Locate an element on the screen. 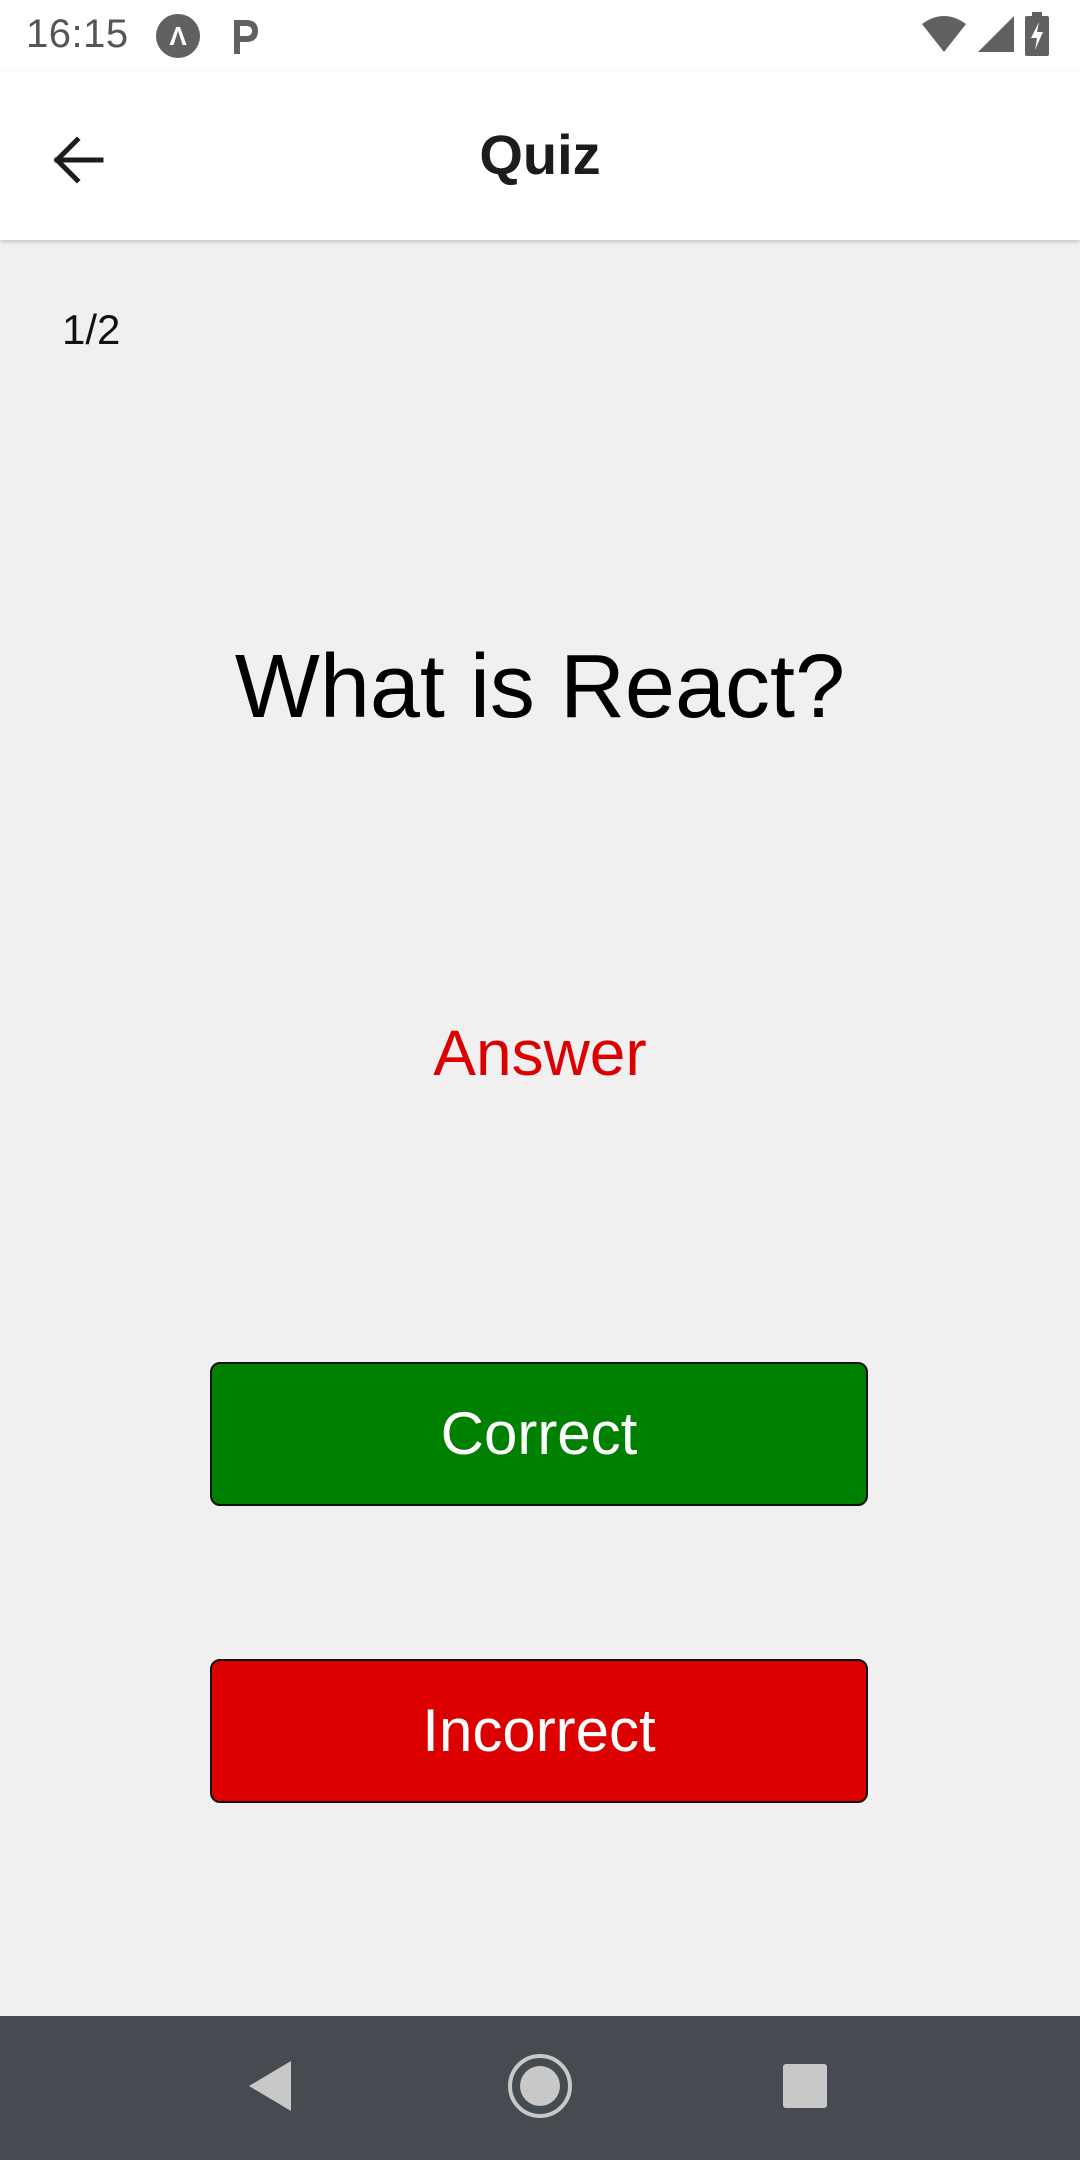 This screenshot has width=1080, height=2160. status-icons is located at coordinates (985, 36).